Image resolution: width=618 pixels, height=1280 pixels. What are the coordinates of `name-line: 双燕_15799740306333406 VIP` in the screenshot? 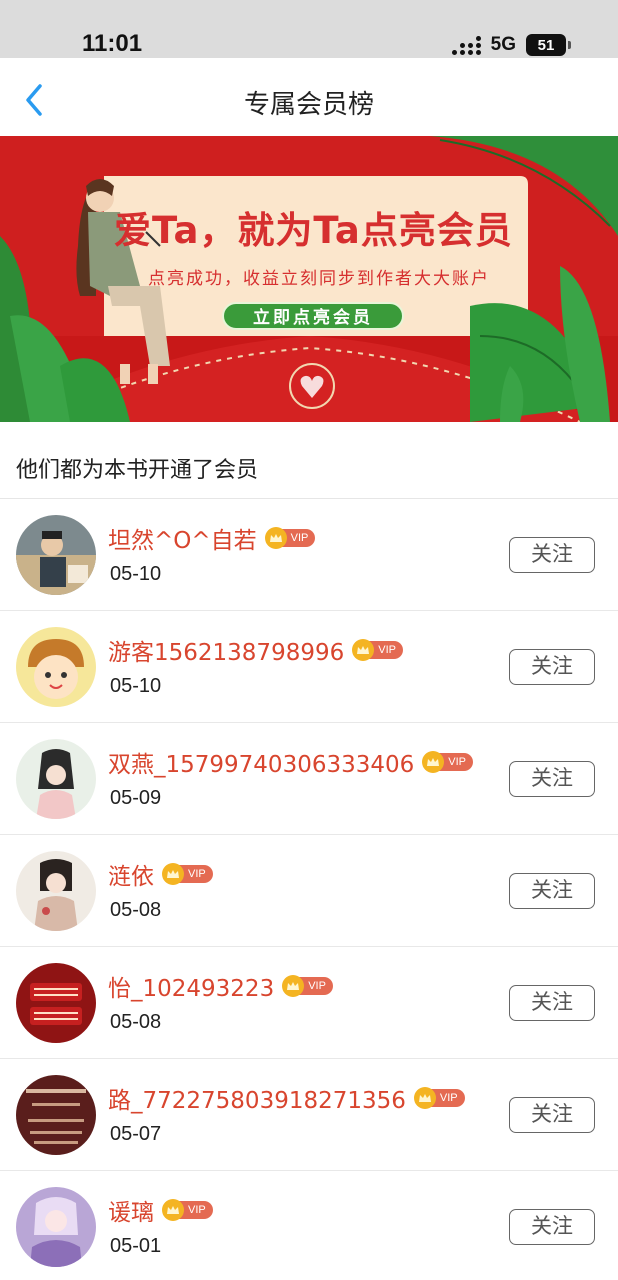 It's located at (291, 762).